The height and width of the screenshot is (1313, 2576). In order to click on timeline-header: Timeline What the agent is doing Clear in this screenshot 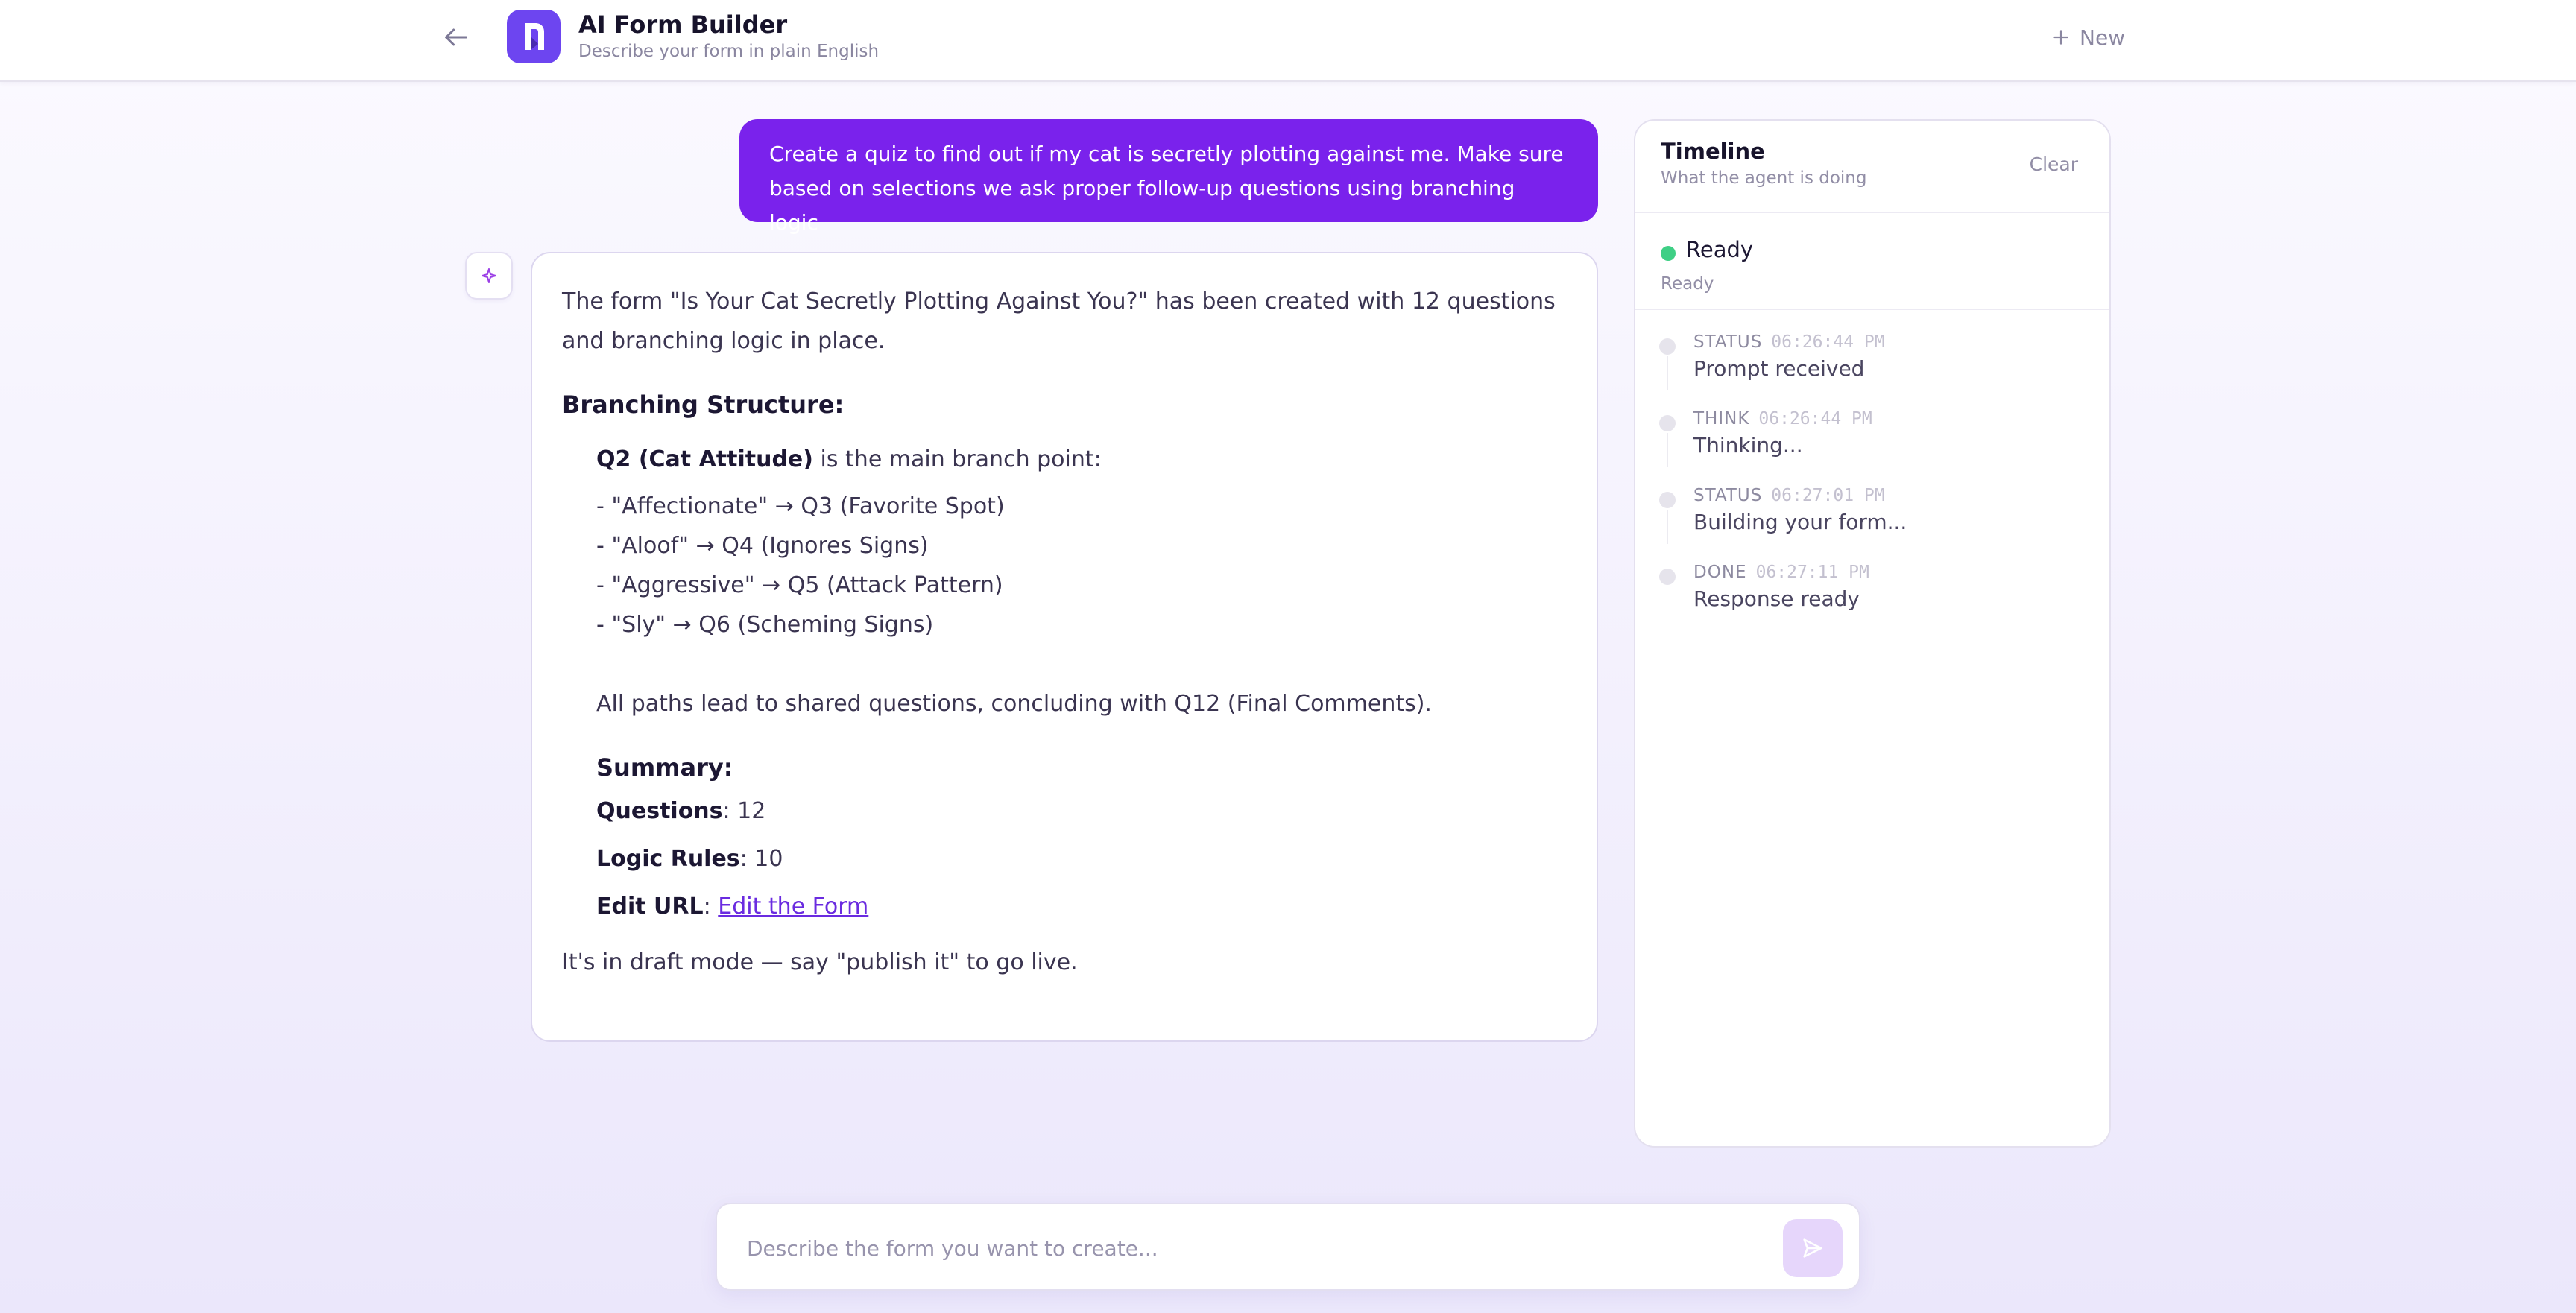, I will do `click(1872, 167)`.